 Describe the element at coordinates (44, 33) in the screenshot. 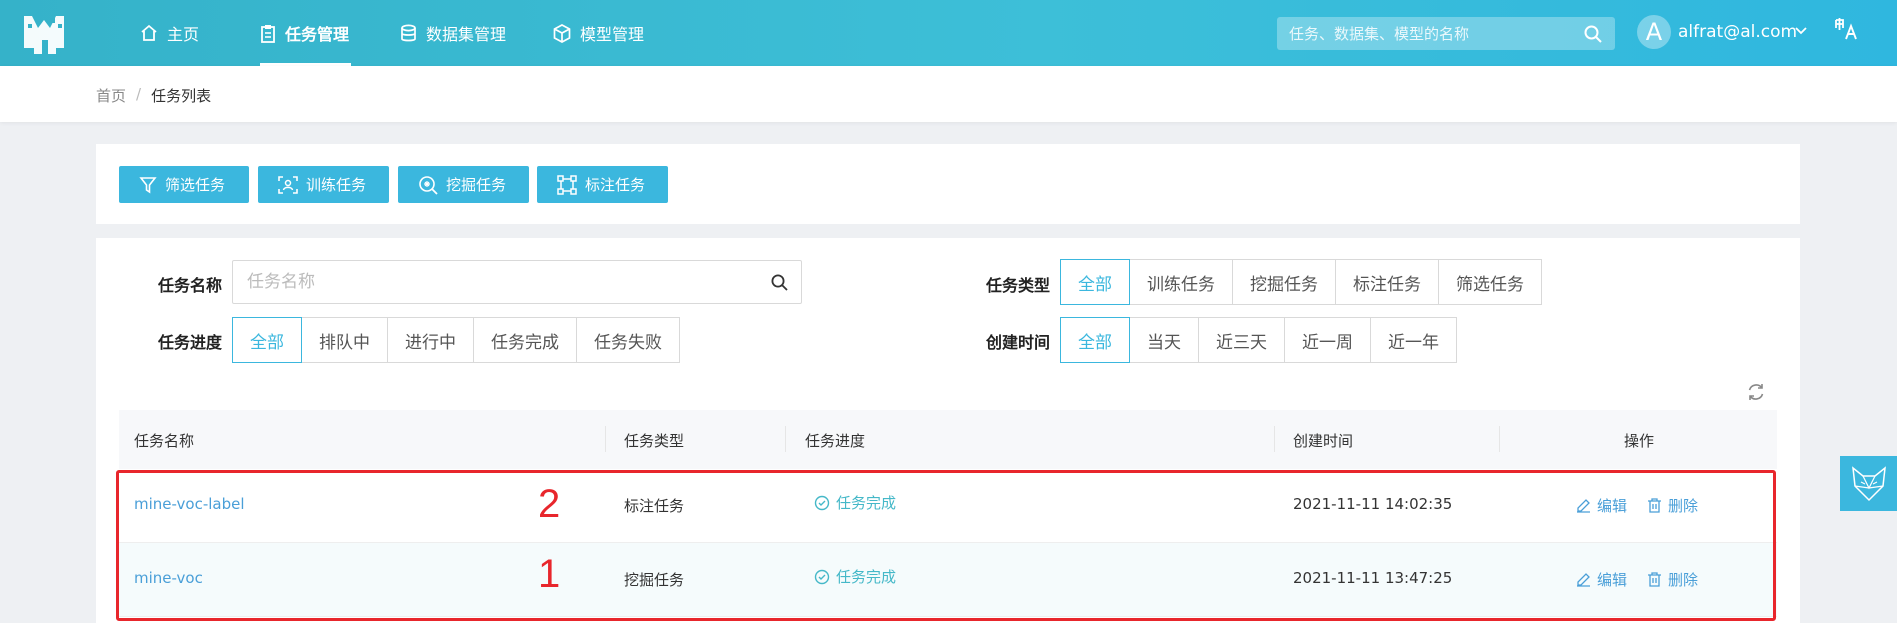

I see `app-logo-icon` at that location.